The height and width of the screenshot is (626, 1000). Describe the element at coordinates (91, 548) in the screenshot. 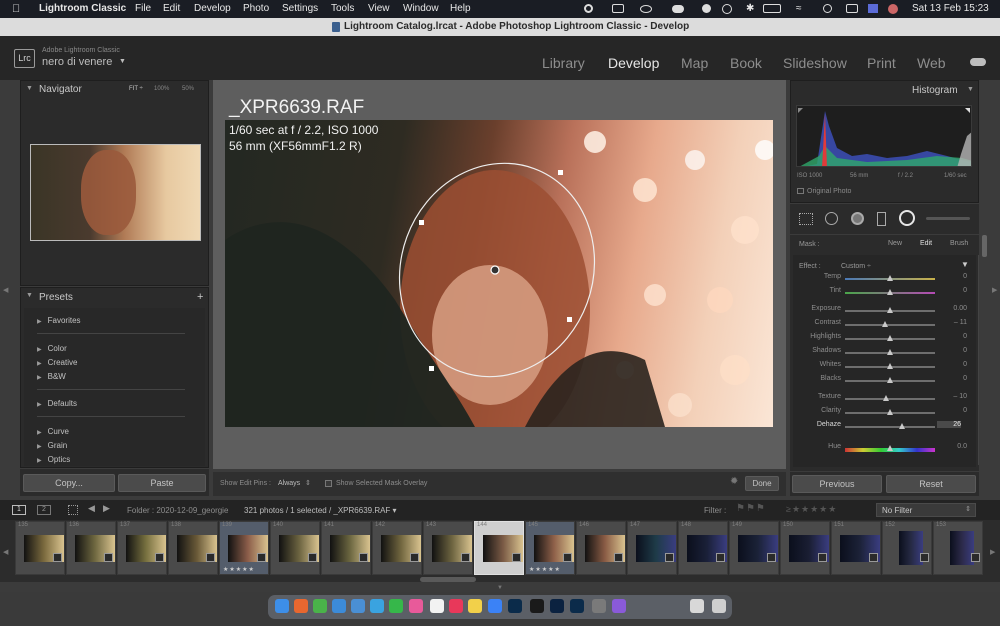

I see `filmstrip-thumbnail: 136` at that location.